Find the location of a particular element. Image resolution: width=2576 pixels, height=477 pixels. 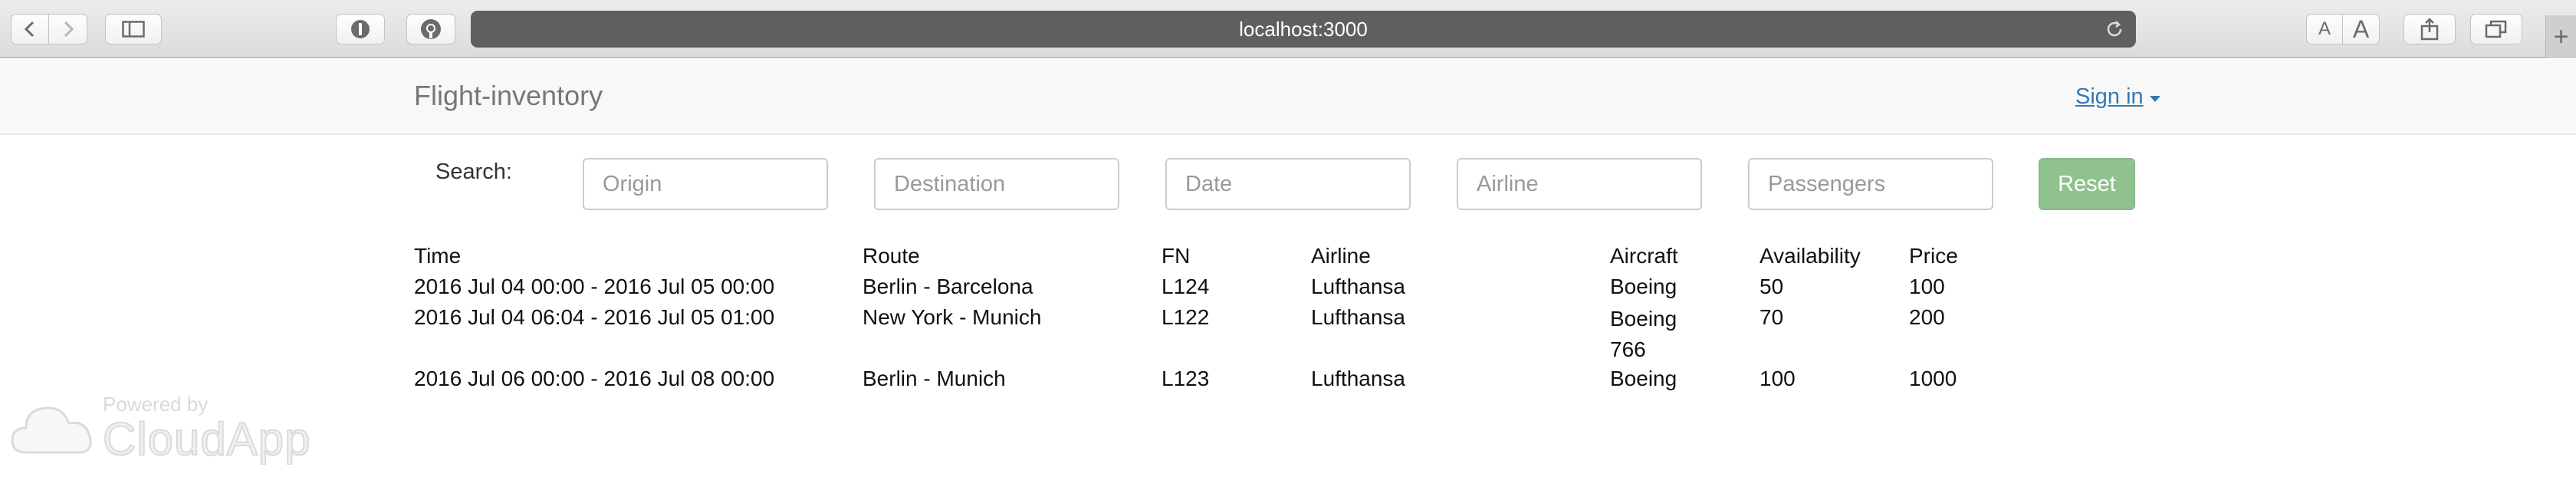

cell-price: 200 is located at coordinates (1927, 317).